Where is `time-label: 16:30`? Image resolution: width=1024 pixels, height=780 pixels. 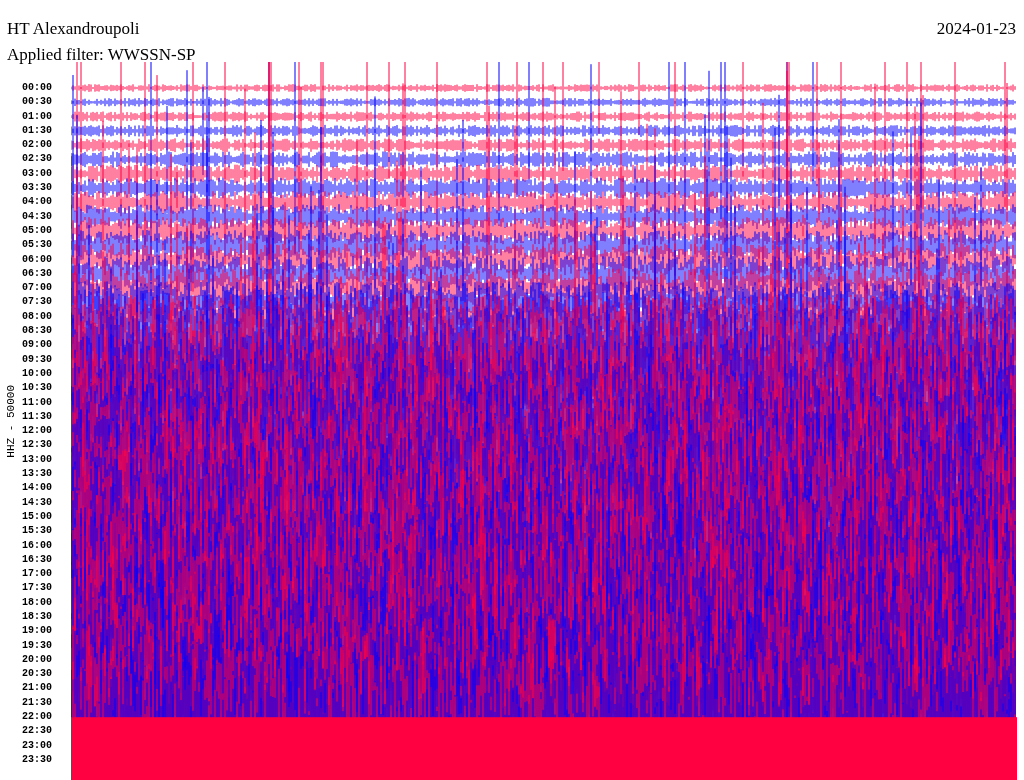
time-label: 16:30 is located at coordinates (37, 559).